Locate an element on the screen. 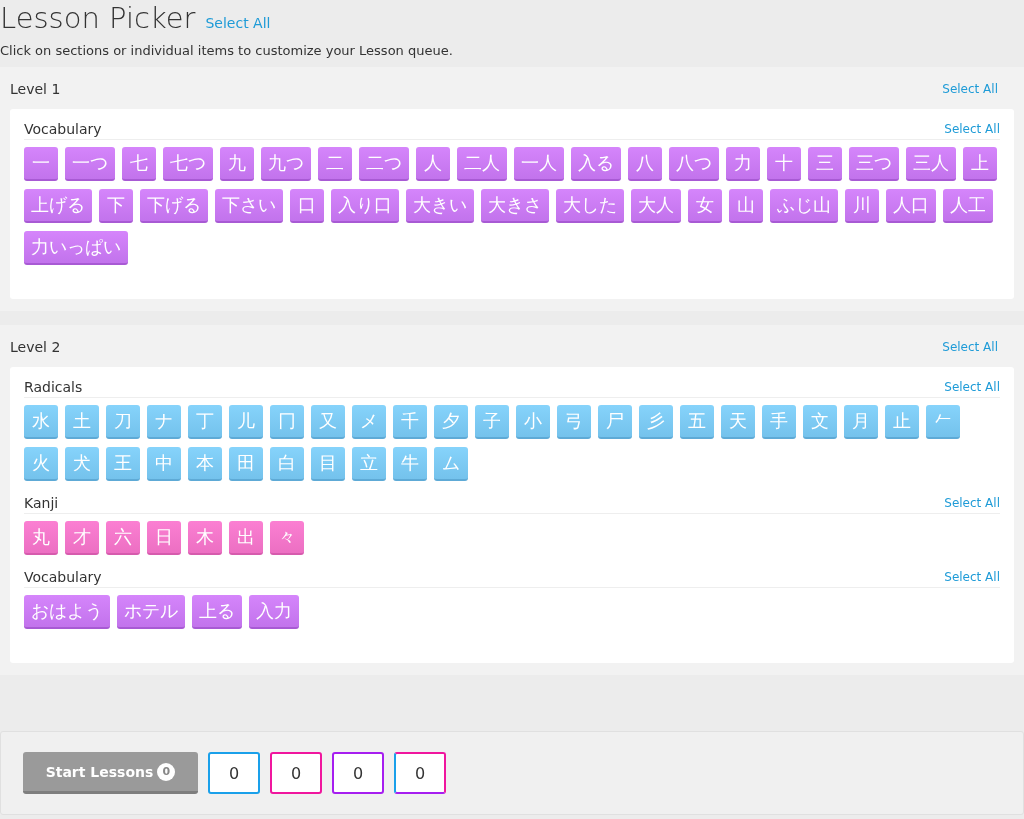 This screenshot has width=1024, height=819. lesson-item: 牛 is located at coordinates (410, 464).